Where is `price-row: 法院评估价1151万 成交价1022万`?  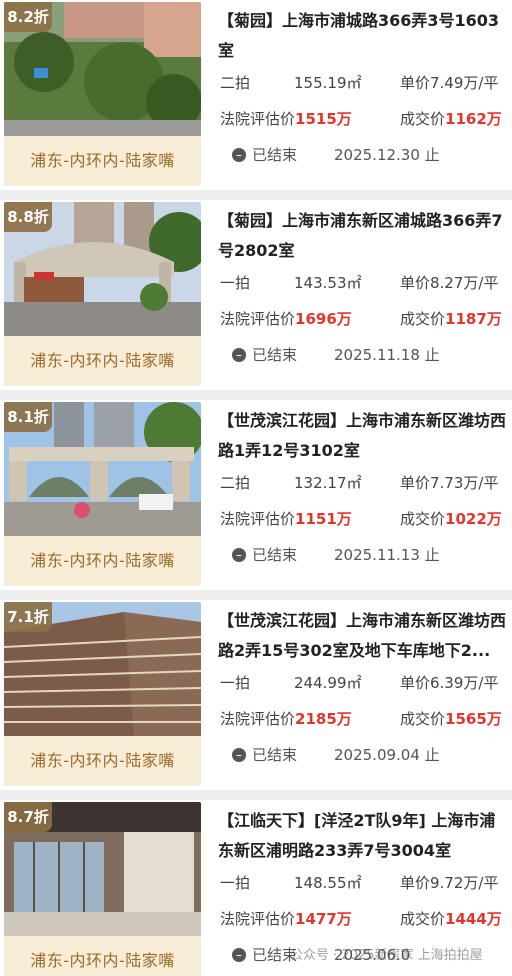 price-row: 法院评估价1151万 成交价1022万 is located at coordinates (364, 519).